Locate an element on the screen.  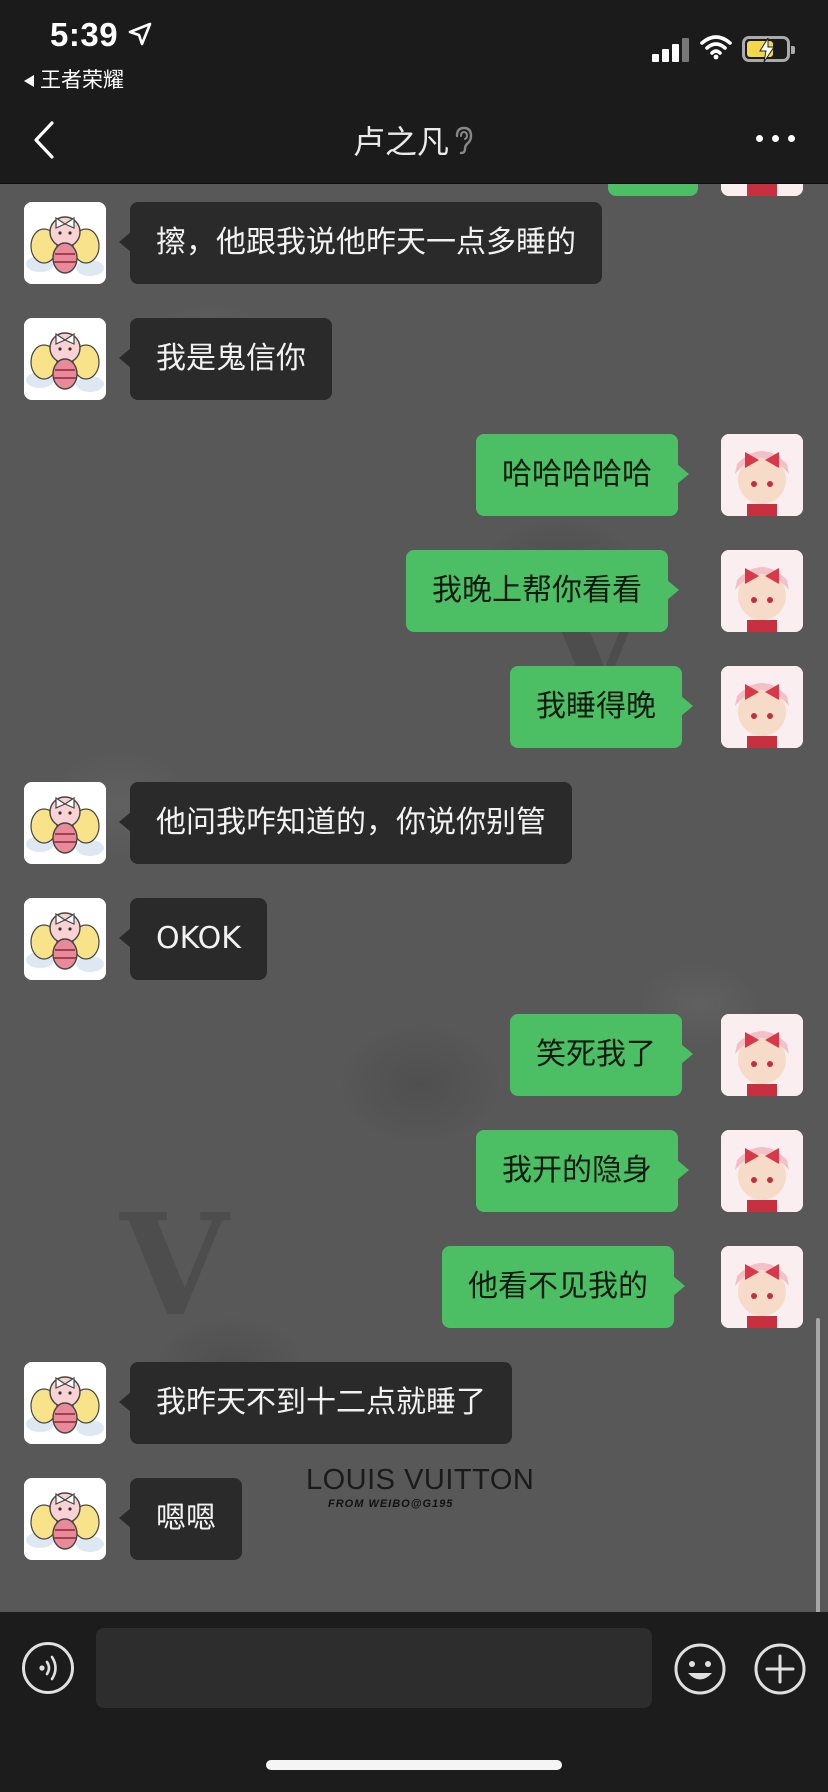
plus-icon is located at coordinates (780, 1669).